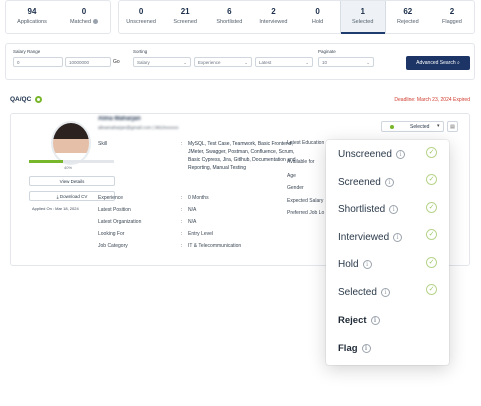  I want to click on latest-org-value: N/A, so click(192, 222).